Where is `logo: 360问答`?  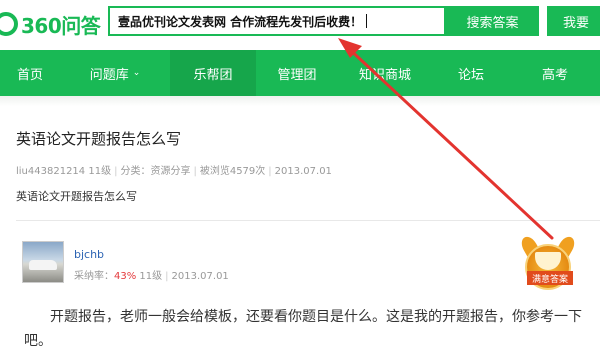
logo: 360问答 is located at coordinates (50, 24).